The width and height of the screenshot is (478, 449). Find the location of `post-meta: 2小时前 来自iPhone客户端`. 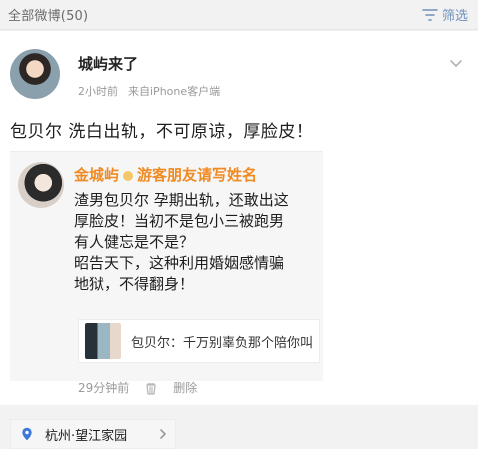

post-meta: 2小时前 来自iPhone客户端 is located at coordinates (149, 91).